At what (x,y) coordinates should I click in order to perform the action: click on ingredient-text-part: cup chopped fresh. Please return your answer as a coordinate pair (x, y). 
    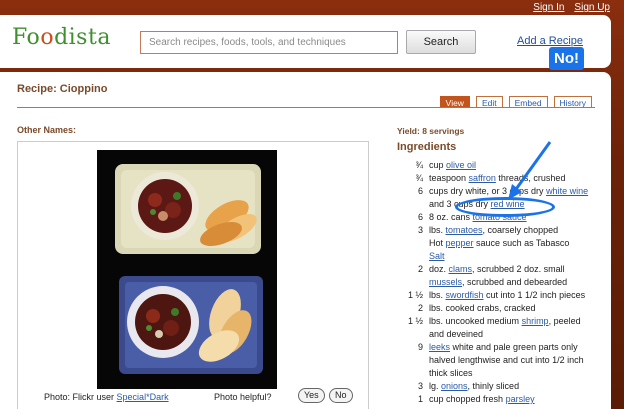
    Looking at the image, I should click on (467, 399).